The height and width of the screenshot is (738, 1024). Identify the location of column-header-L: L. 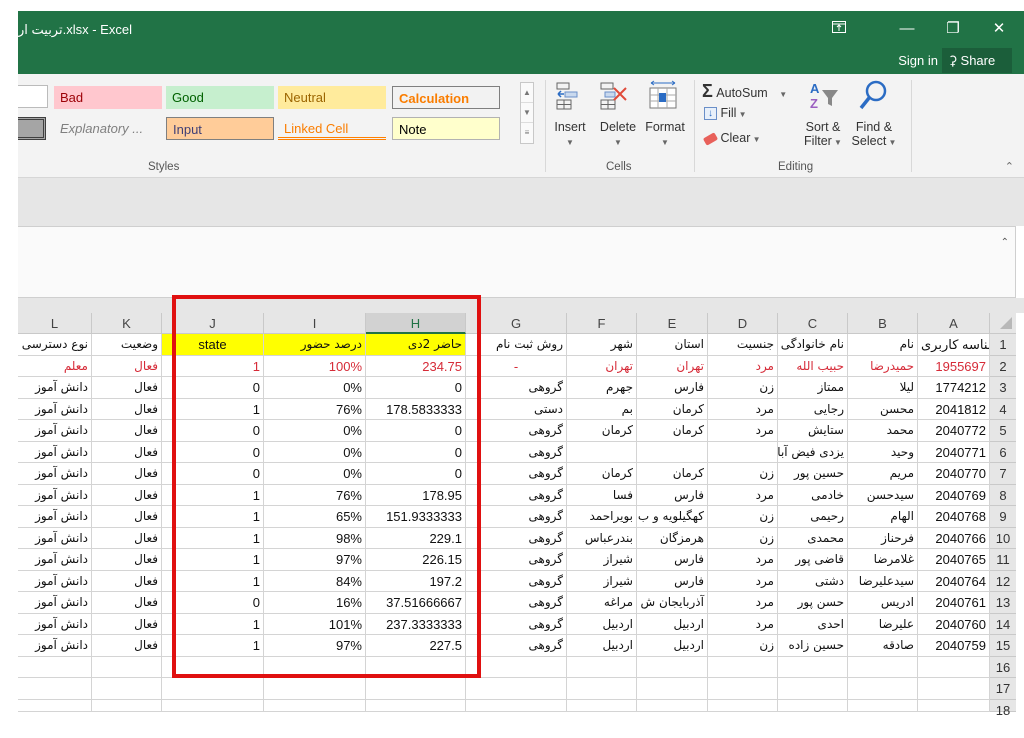
(55, 323).